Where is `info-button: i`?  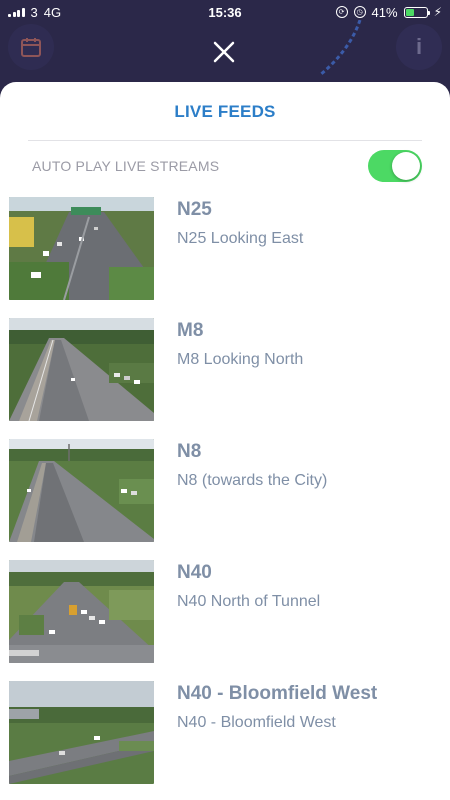 info-button: i is located at coordinates (419, 47).